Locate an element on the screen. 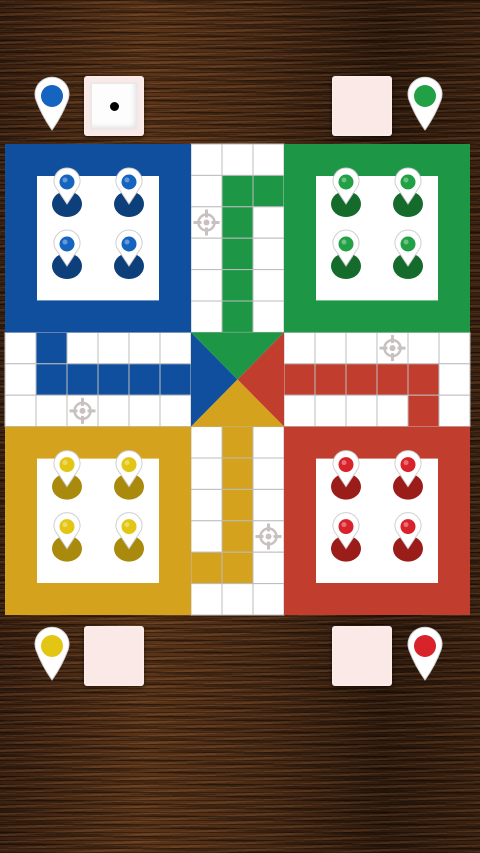 This screenshot has height=853, width=480. player-marker-blue-icon is located at coordinates (52, 103).